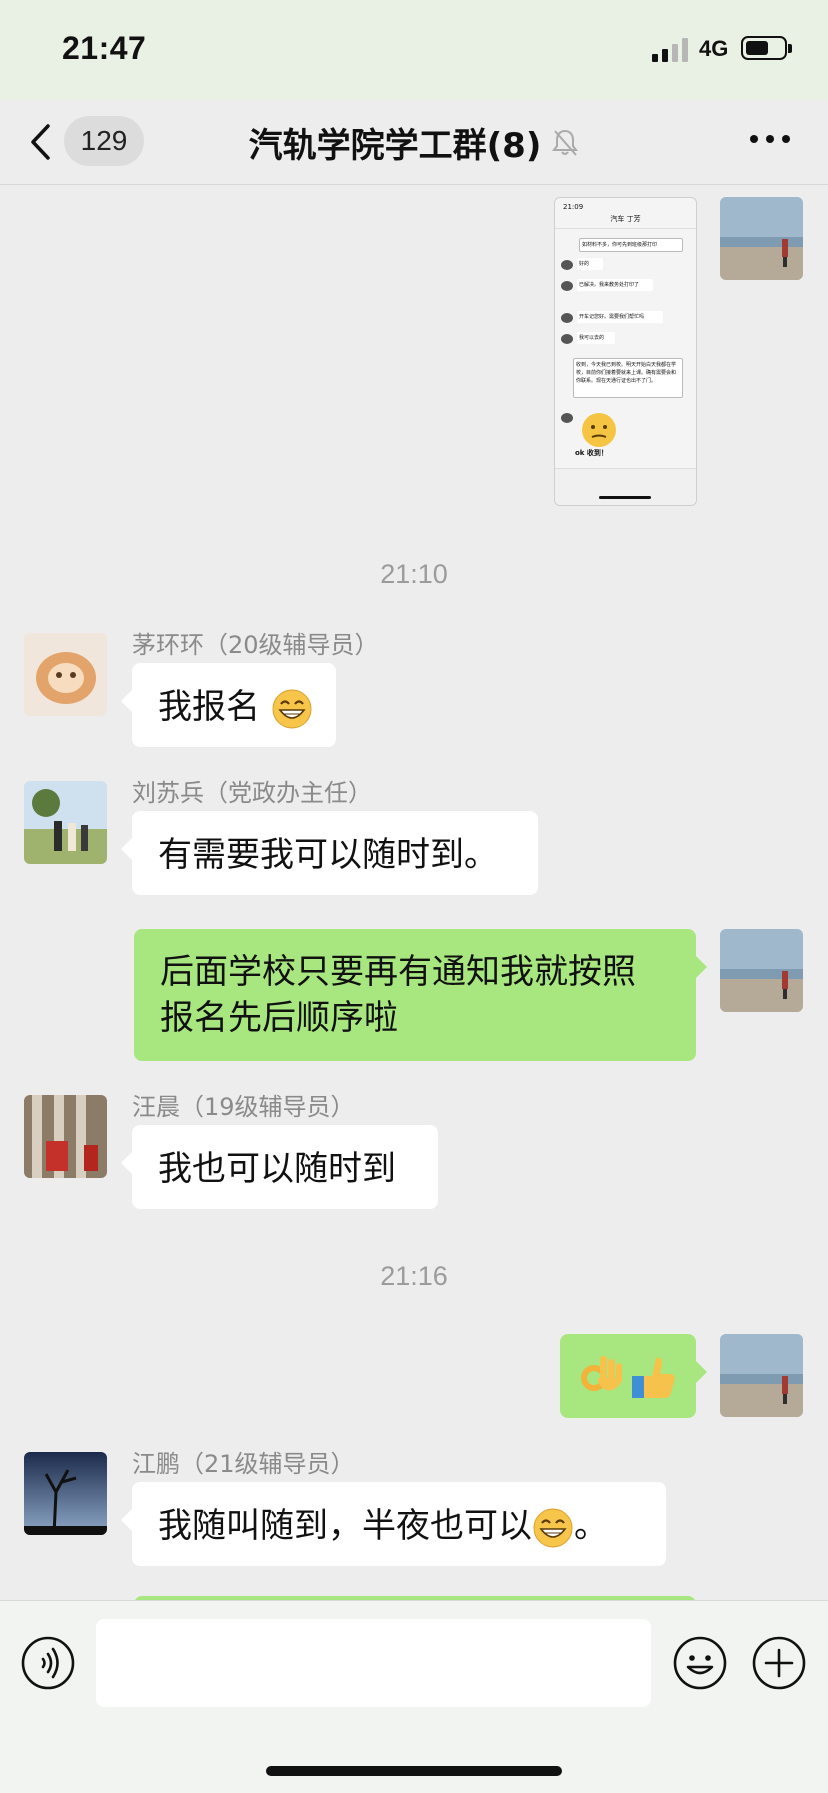  I want to click on sticker-caption: ok 收到！, so click(591, 453).